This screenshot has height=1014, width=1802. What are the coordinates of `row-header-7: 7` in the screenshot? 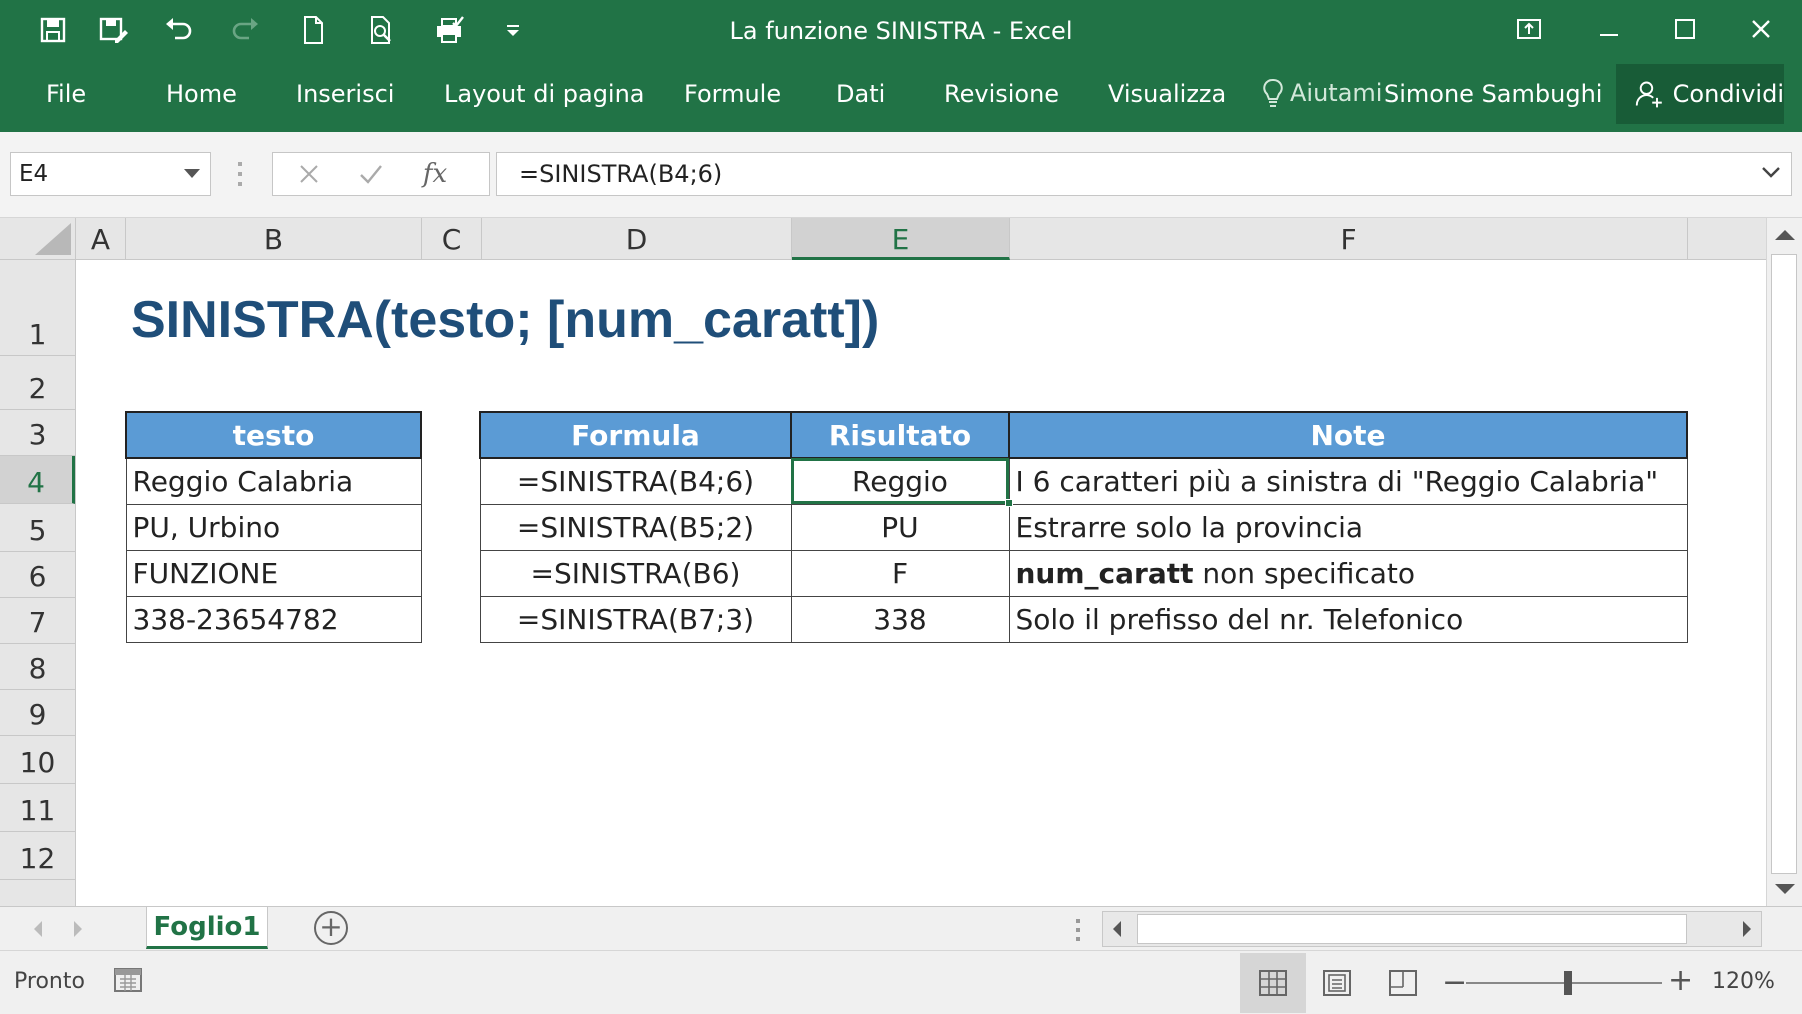 It's located at (37, 621).